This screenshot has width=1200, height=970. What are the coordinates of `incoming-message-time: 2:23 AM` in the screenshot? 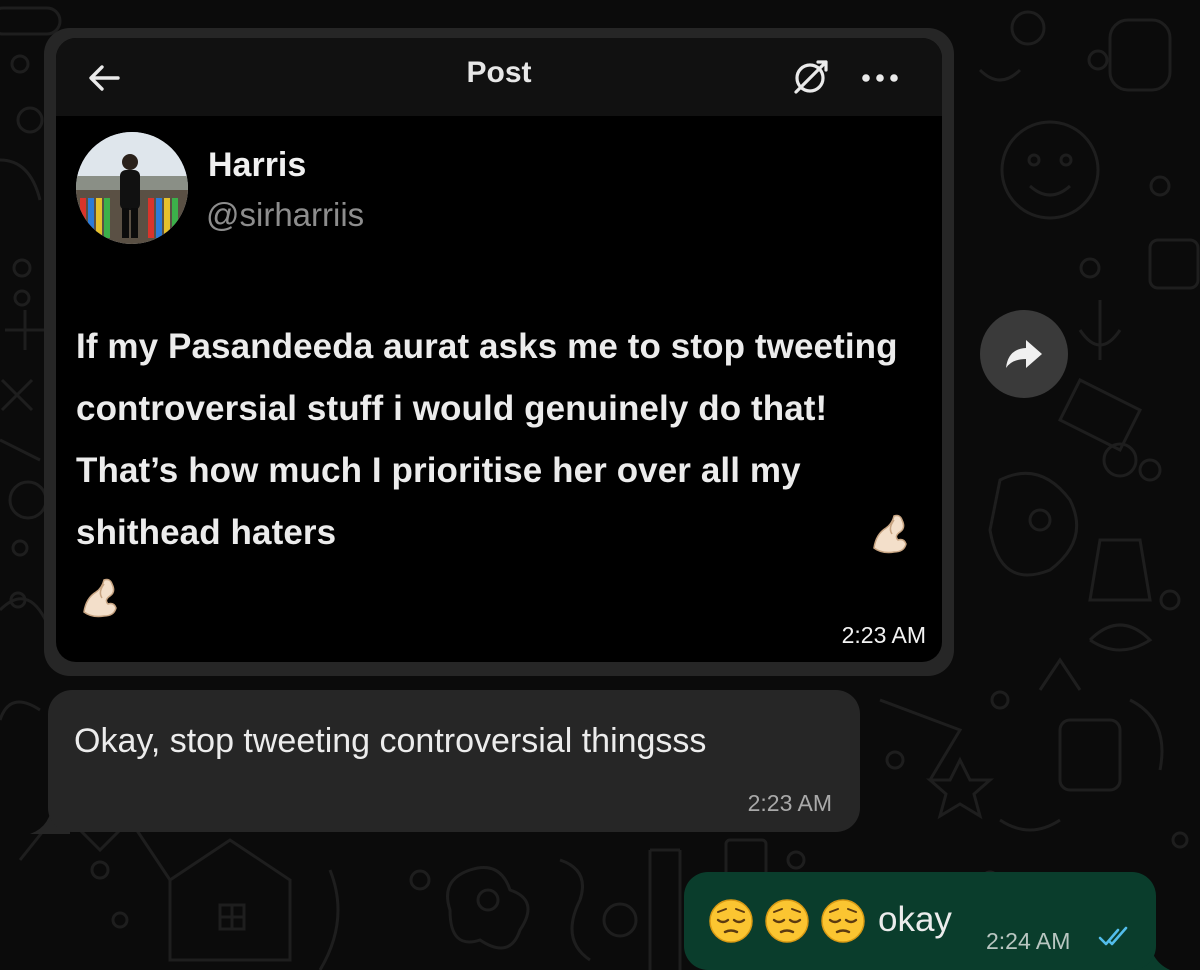 It's located at (789, 803).